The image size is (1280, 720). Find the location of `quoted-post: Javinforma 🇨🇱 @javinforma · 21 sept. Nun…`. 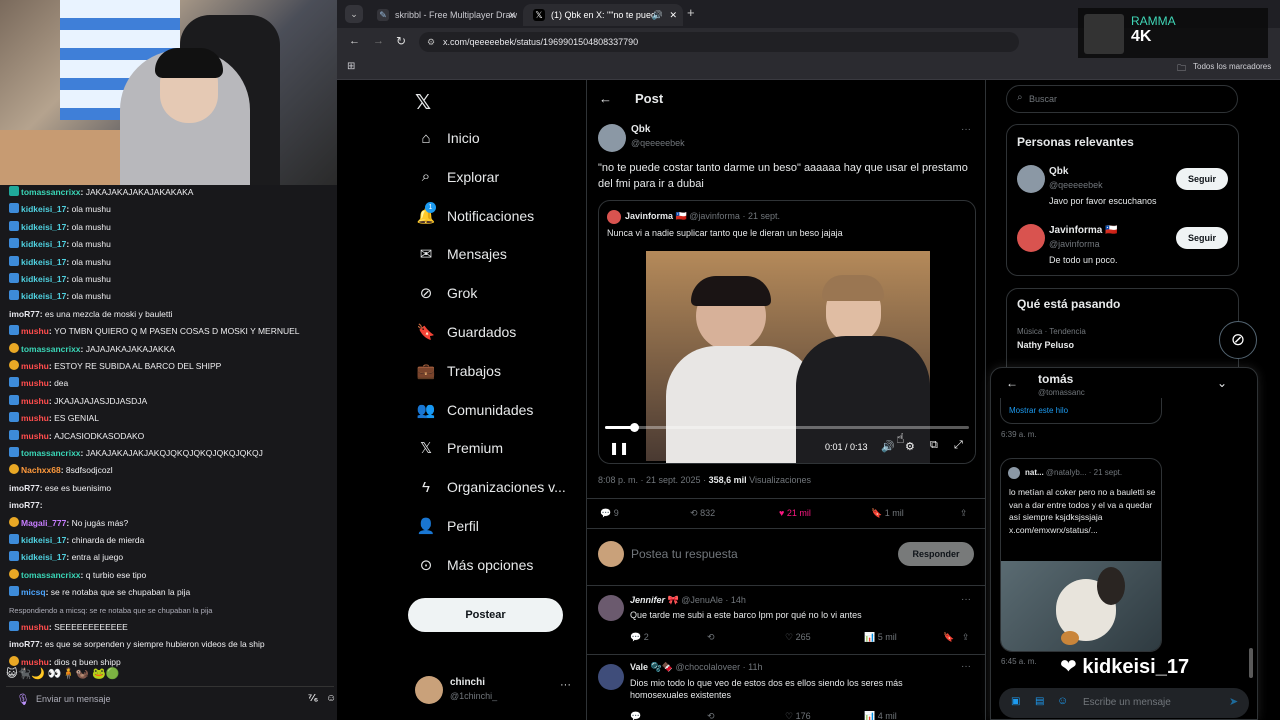

quoted-post: Javinforma 🇨🇱 @javinforma · 21 sept. Nun… is located at coordinates (787, 332).